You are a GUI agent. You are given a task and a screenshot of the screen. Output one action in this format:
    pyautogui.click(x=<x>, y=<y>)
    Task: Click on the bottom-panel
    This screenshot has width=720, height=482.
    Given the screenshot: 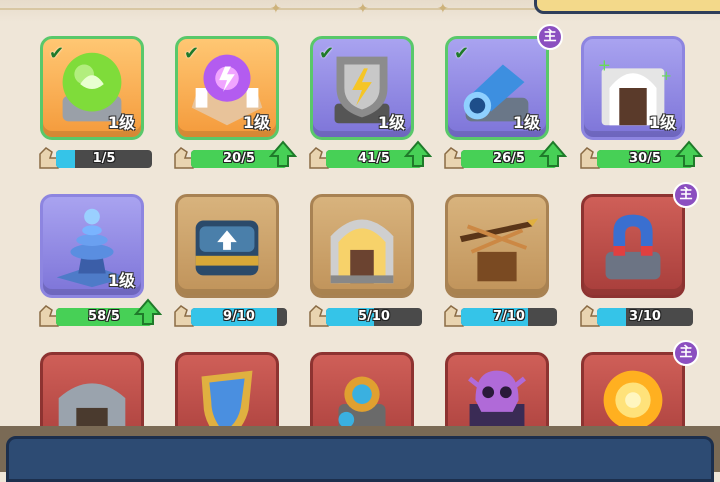 What is the action you would take?
    pyautogui.click(x=360, y=459)
    